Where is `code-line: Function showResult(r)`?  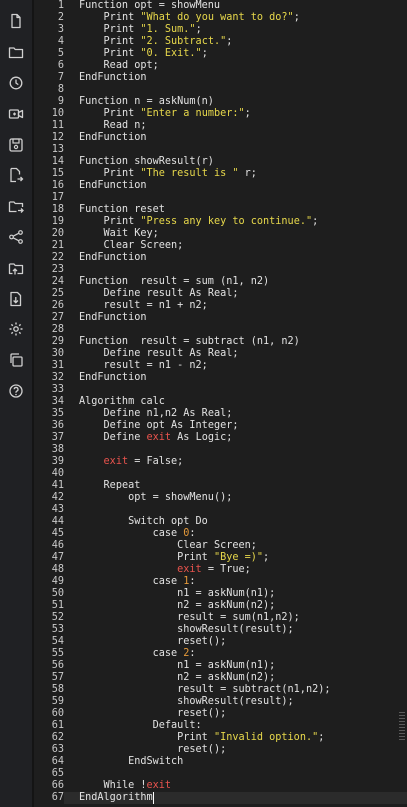 code-line: Function showResult(r) is located at coordinates (235, 162).